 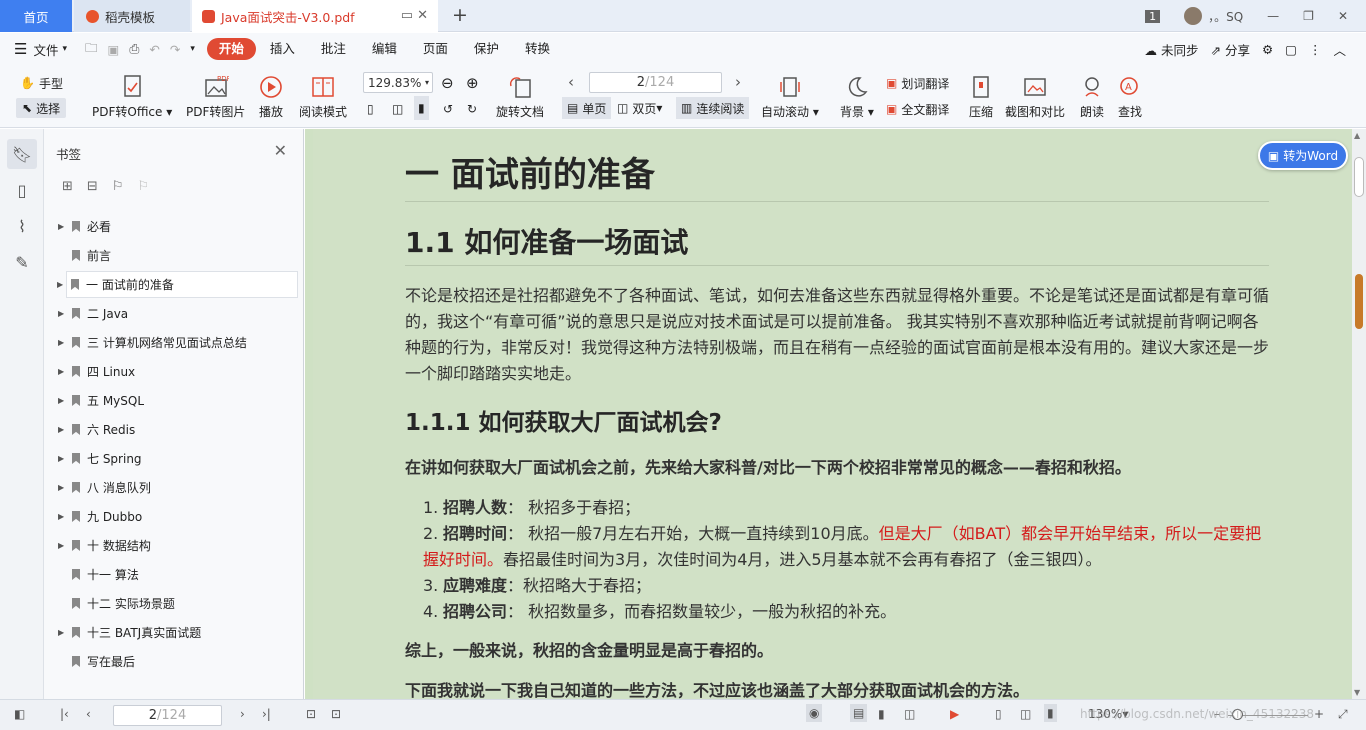 I want to click on sidebar-toggle-icon: ◧, so click(x=19, y=714).